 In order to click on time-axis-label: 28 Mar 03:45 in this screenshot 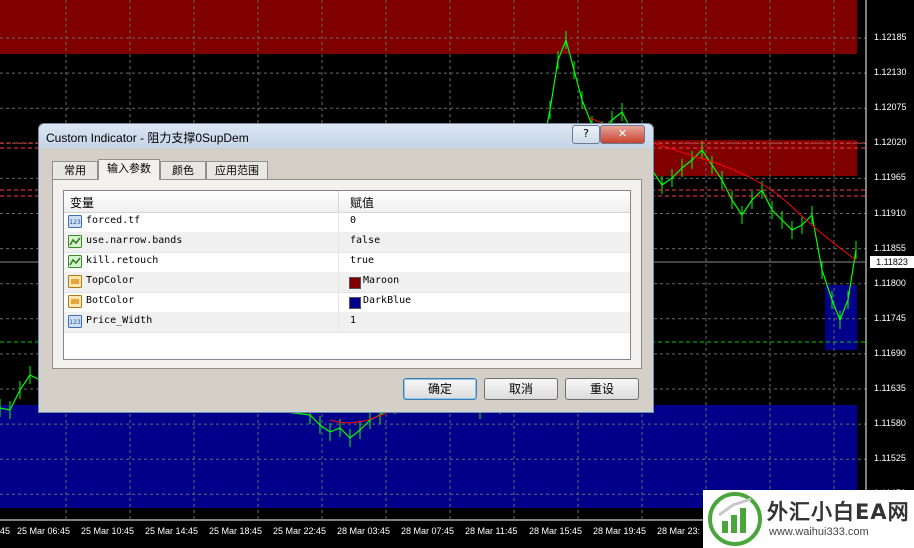, I will do `click(364, 531)`.